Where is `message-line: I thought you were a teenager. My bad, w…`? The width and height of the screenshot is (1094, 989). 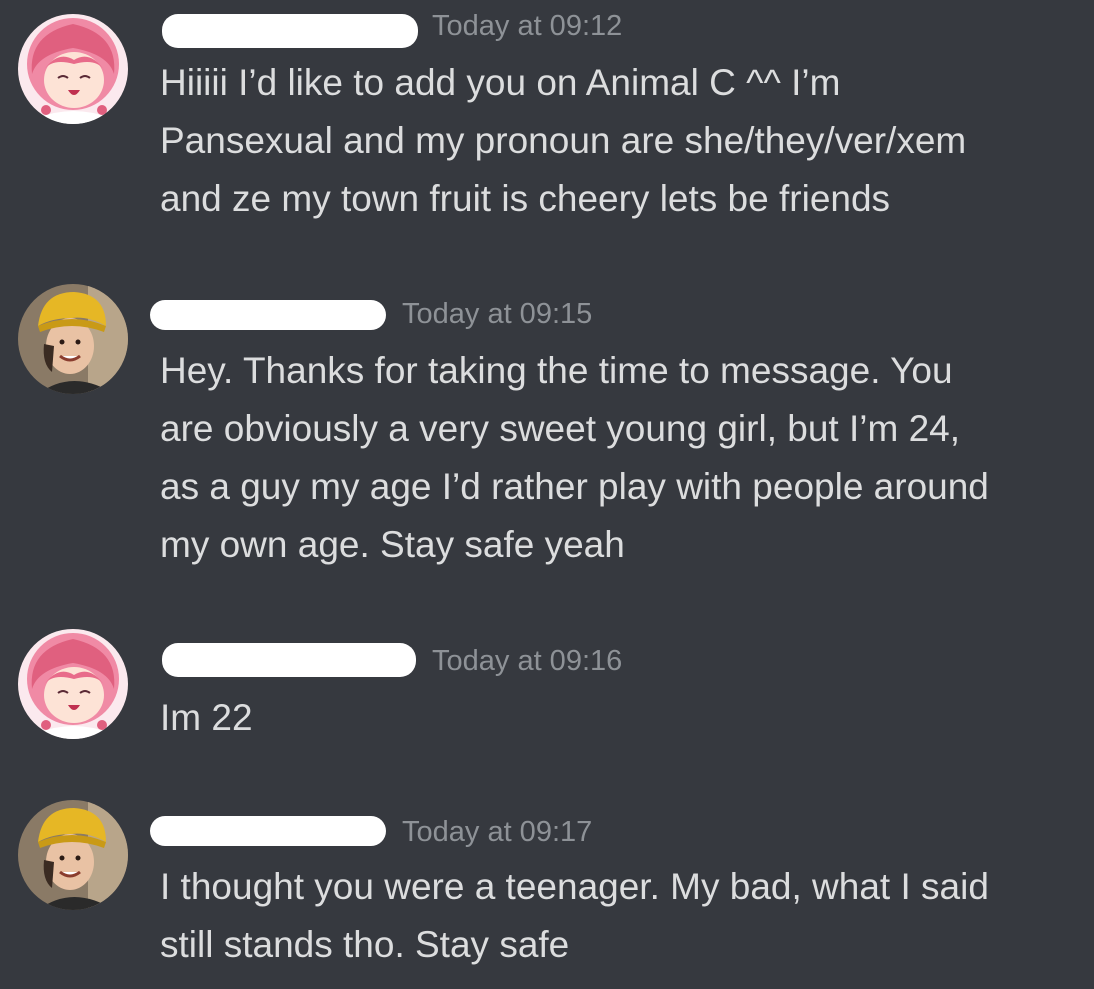 message-line: I thought you were a teenager. My bad, w… is located at coordinates (574, 886).